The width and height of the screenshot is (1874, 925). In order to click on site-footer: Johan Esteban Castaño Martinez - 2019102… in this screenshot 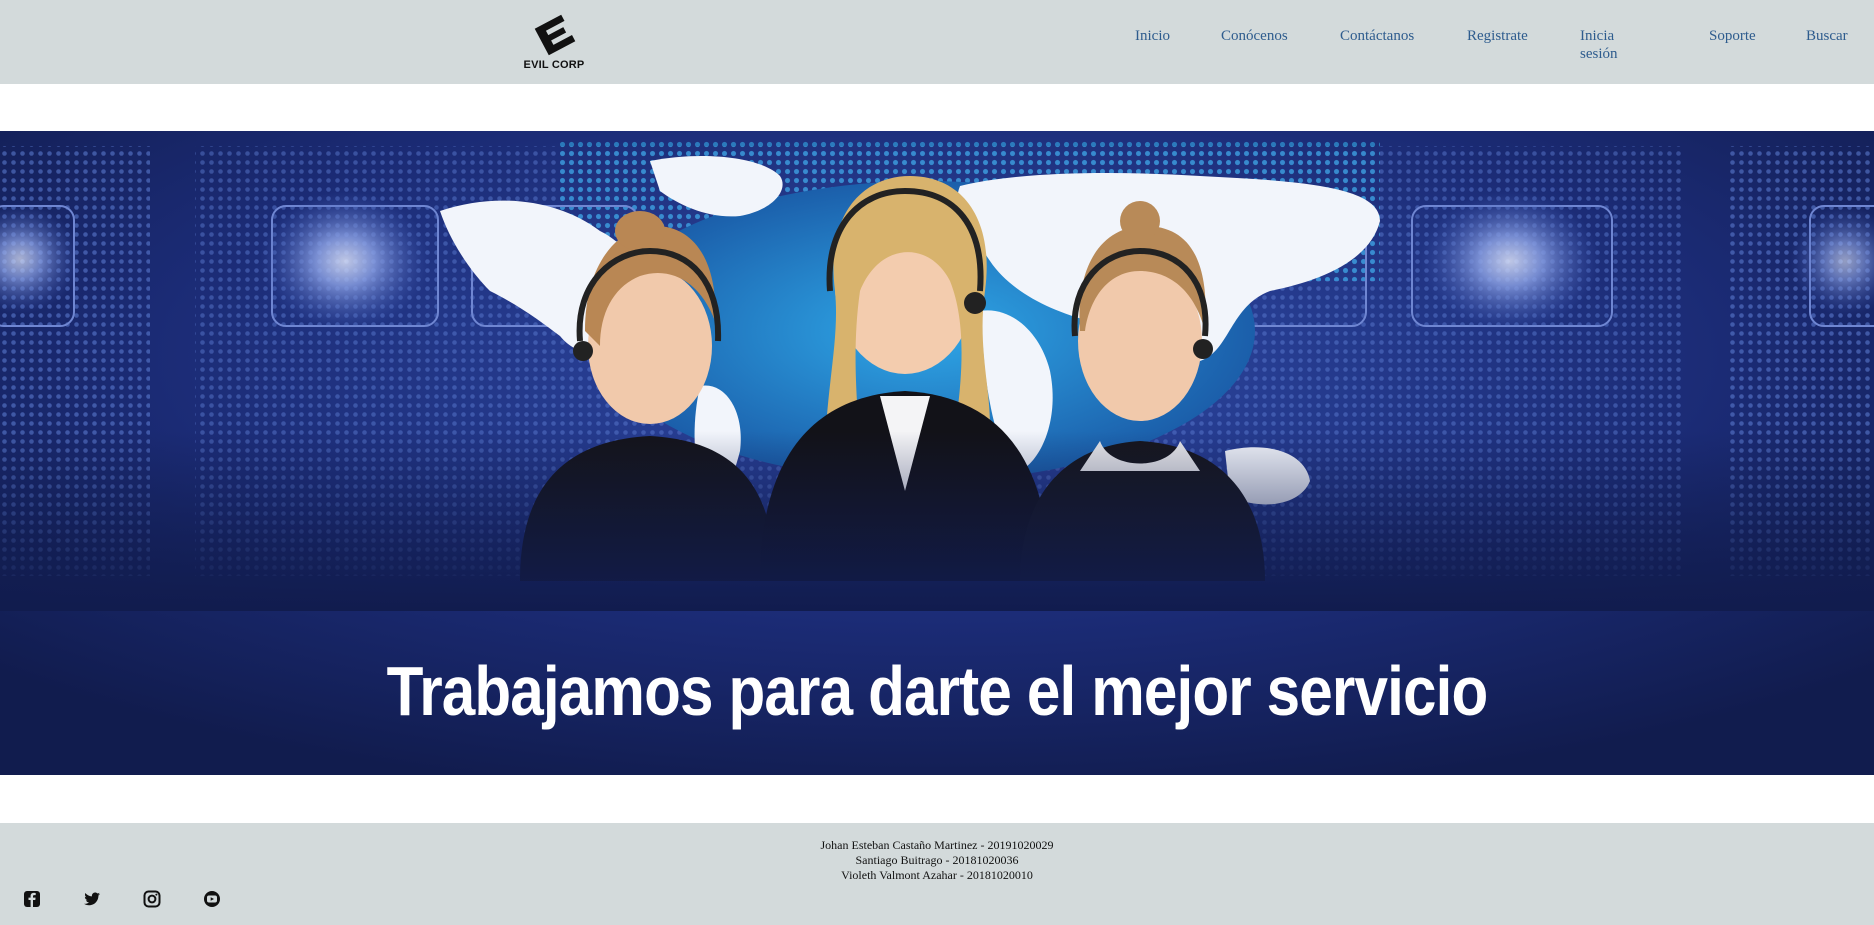, I will do `click(937, 874)`.